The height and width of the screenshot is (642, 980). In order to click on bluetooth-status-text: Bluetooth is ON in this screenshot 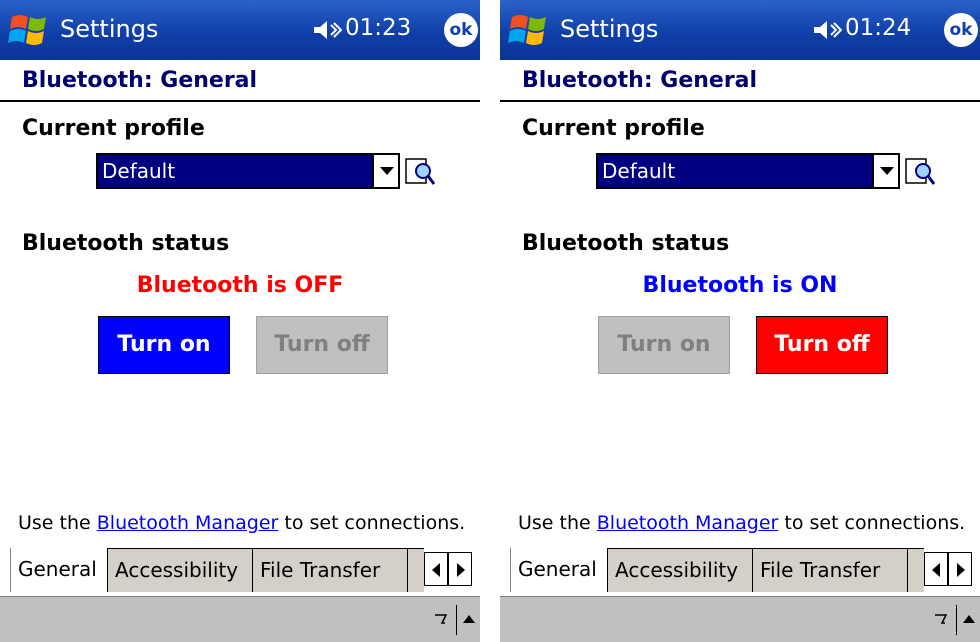, I will do `click(740, 285)`.